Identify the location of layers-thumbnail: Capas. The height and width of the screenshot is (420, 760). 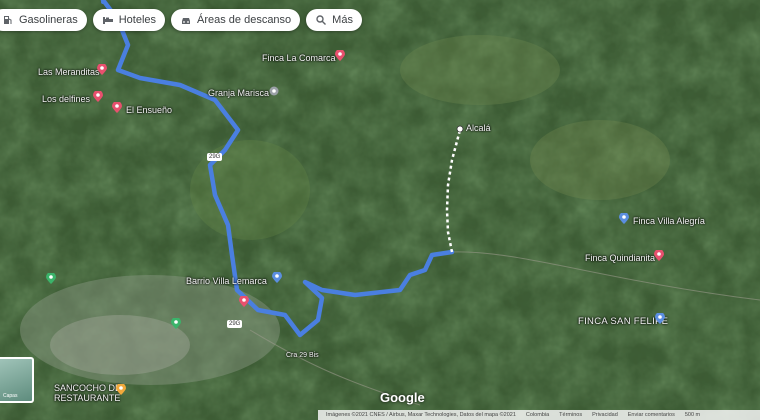
(17, 380).